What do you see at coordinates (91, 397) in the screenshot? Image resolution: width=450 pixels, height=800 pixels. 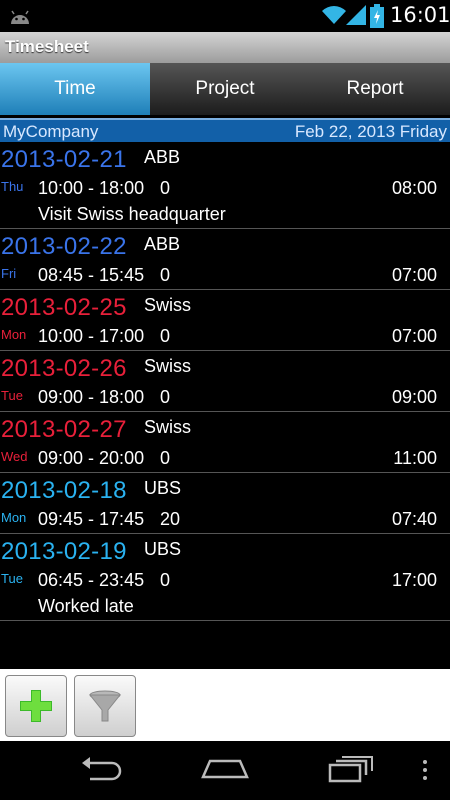 I see `entry-time-range: 09:00 - 18:00` at bounding box center [91, 397].